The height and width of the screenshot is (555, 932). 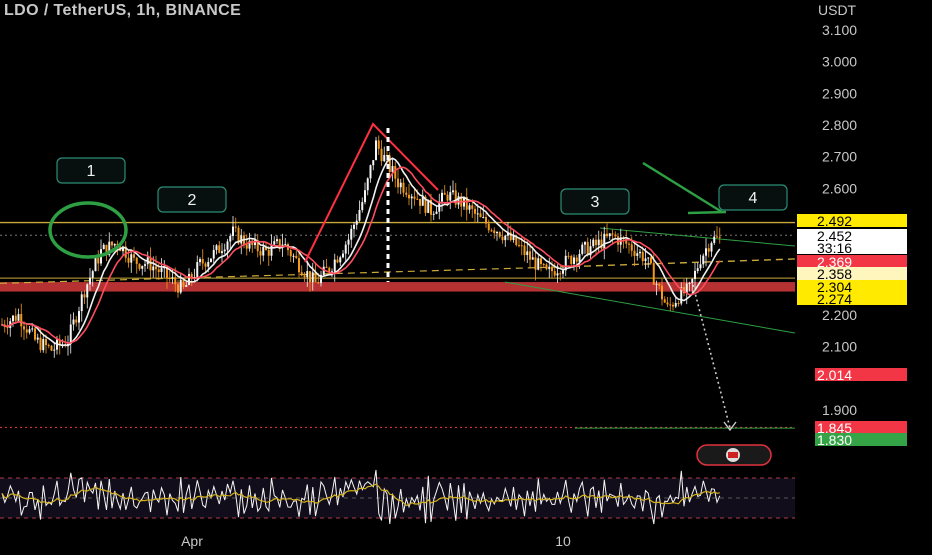 What do you see at coordinates (839, 347) in the screenshot?
I see `price-tick: 2.100` at bounding box center [839, 347].